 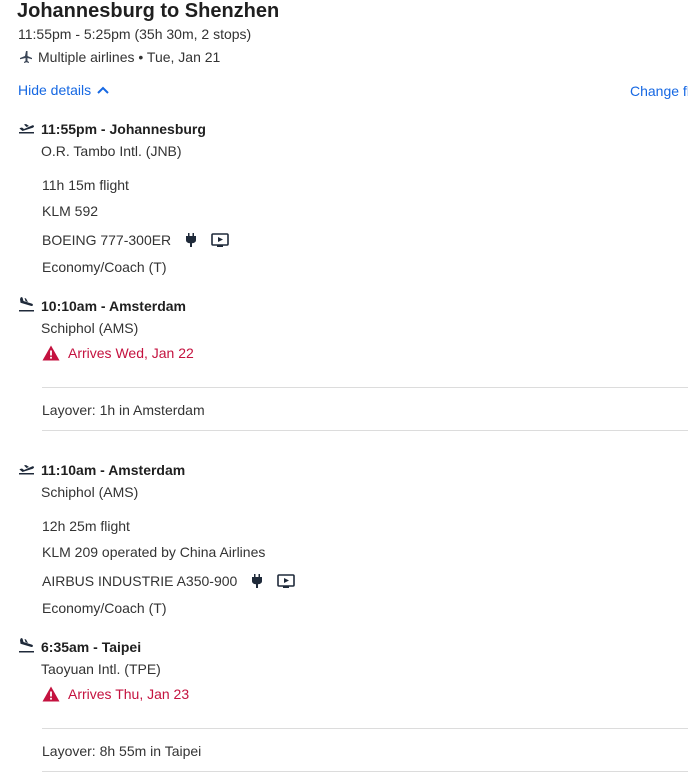 I want to click on segment-1-arrival: 10:10am - Amsterdam, so click(x=113, y=306).